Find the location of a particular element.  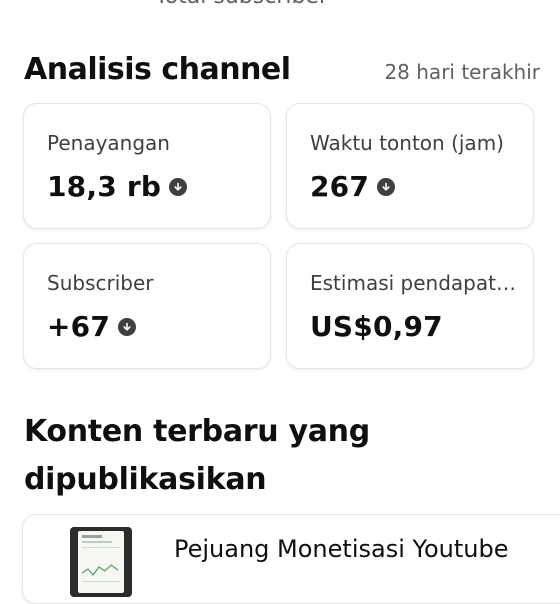

metric-card-estimated-revenue: Estimasi pendapatan US$0,97 is located at coordinates (410, 306).